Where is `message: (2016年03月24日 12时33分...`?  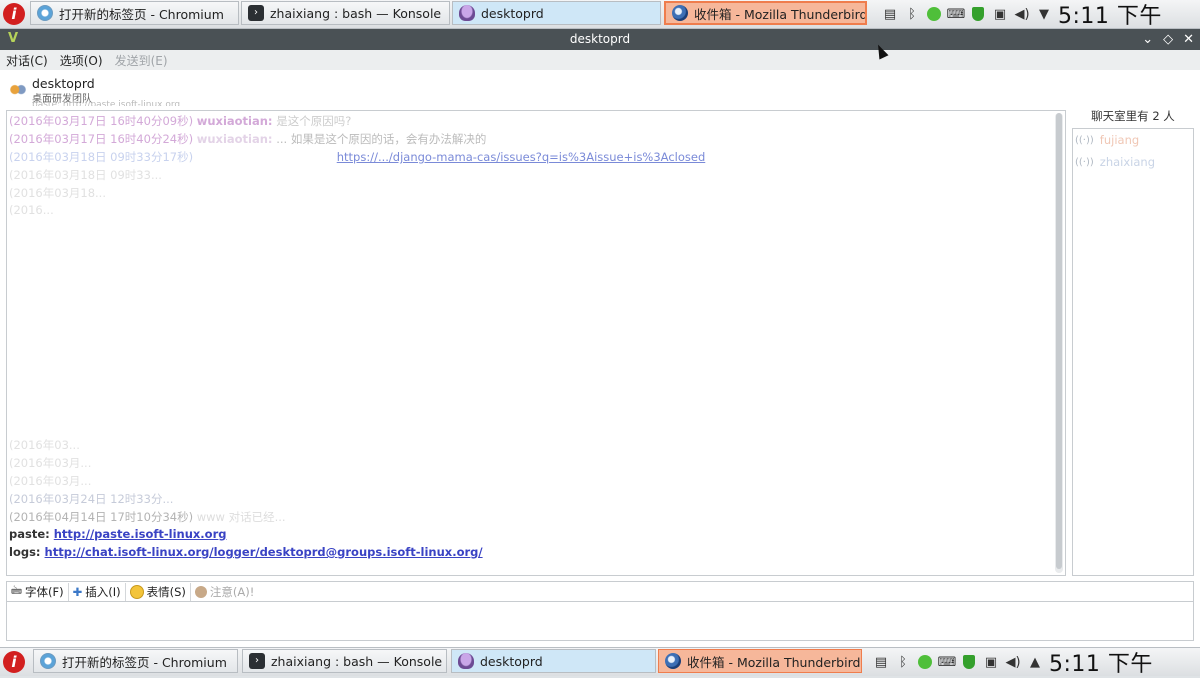
message: (2016年03月24日 12时33分... is located at coordinates (91, 499).